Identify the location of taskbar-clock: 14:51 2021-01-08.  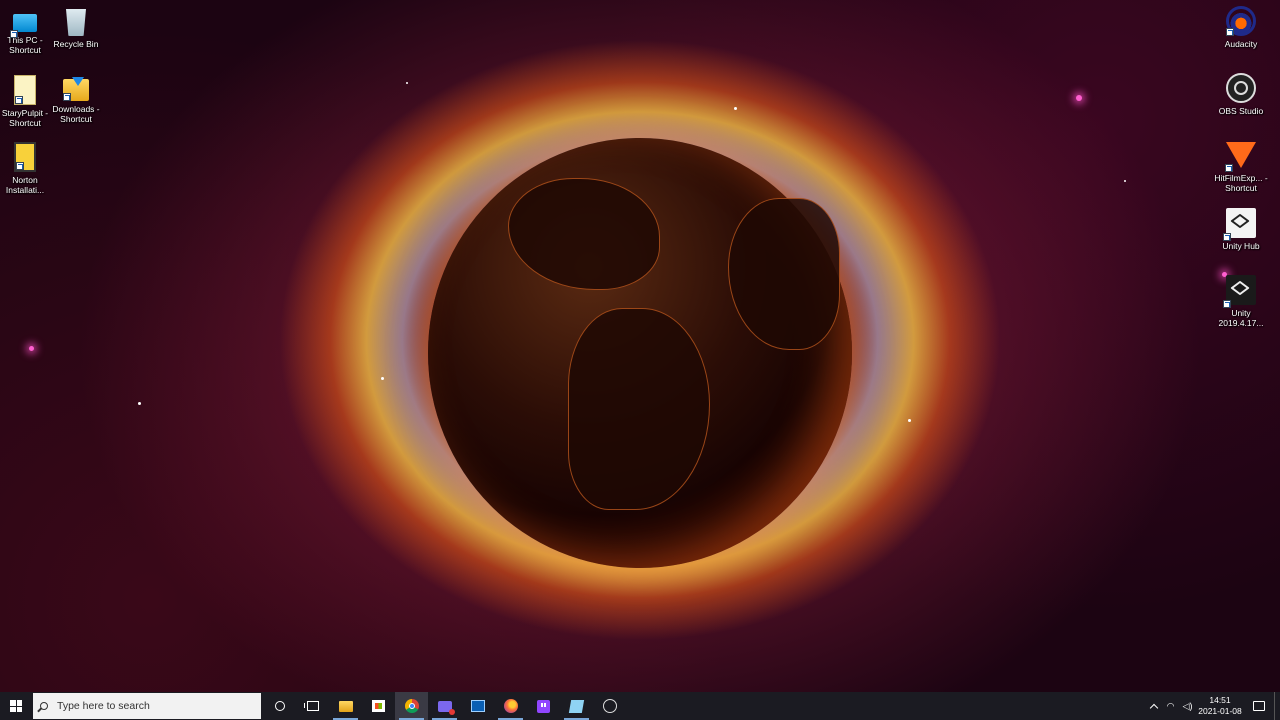
(1220, 706).